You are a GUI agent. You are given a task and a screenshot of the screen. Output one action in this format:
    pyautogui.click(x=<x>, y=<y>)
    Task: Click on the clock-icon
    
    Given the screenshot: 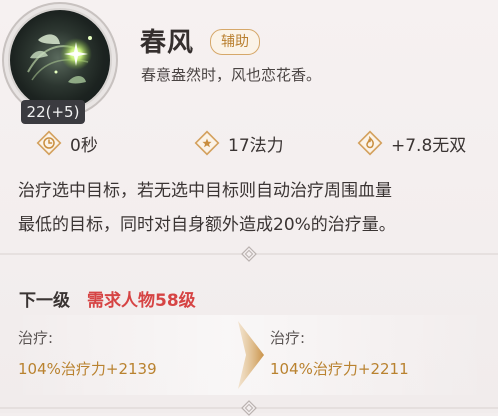 What is the action you would take?
    pyautogui.click(x=49, y=143)
    